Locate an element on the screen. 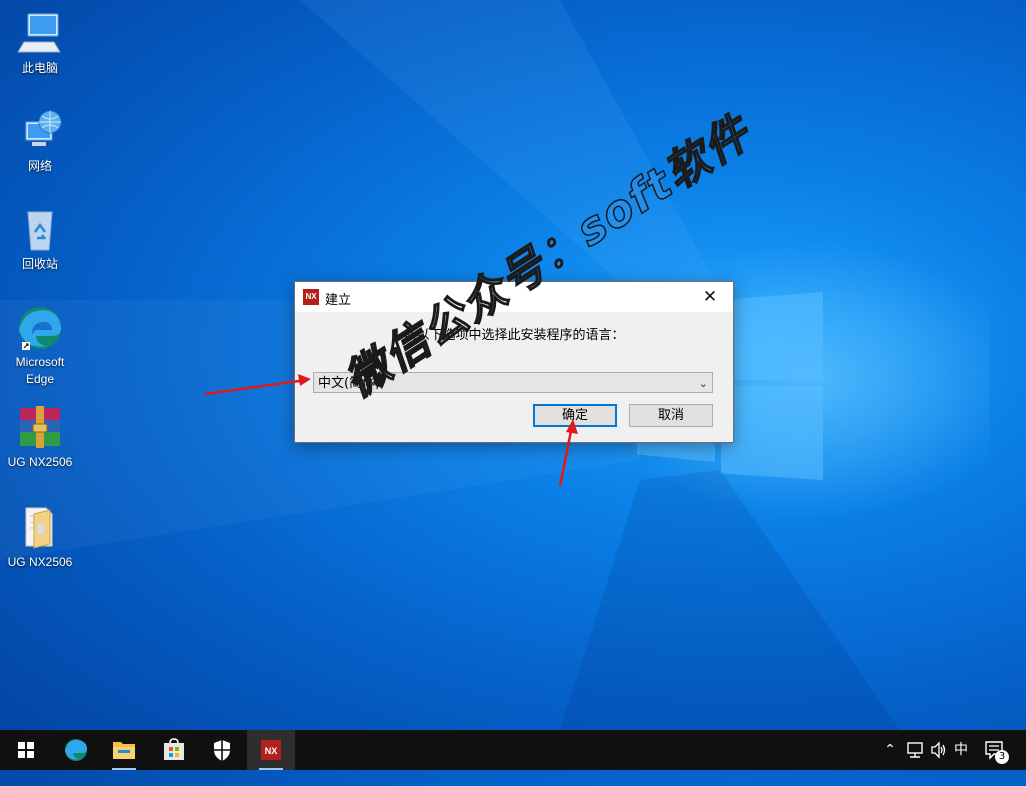 The height and width of the screenshot is (786, 1026). ethernet-icon is located at coordinates (915, 750).